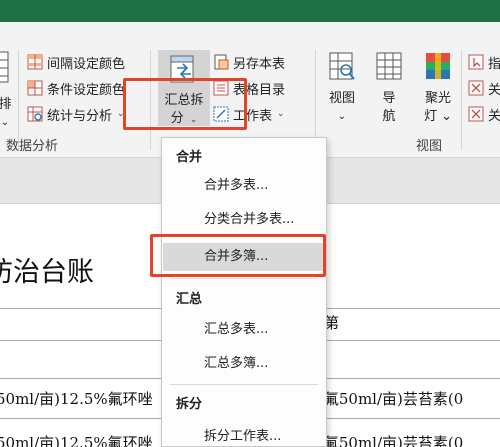 Image resolution: width=500 pixels, height=447 pixels. What do you see at coordinates (80, 116) in the screenshot?
I see `statistics-label: 统计与分析` at bounding box center [80, 116].